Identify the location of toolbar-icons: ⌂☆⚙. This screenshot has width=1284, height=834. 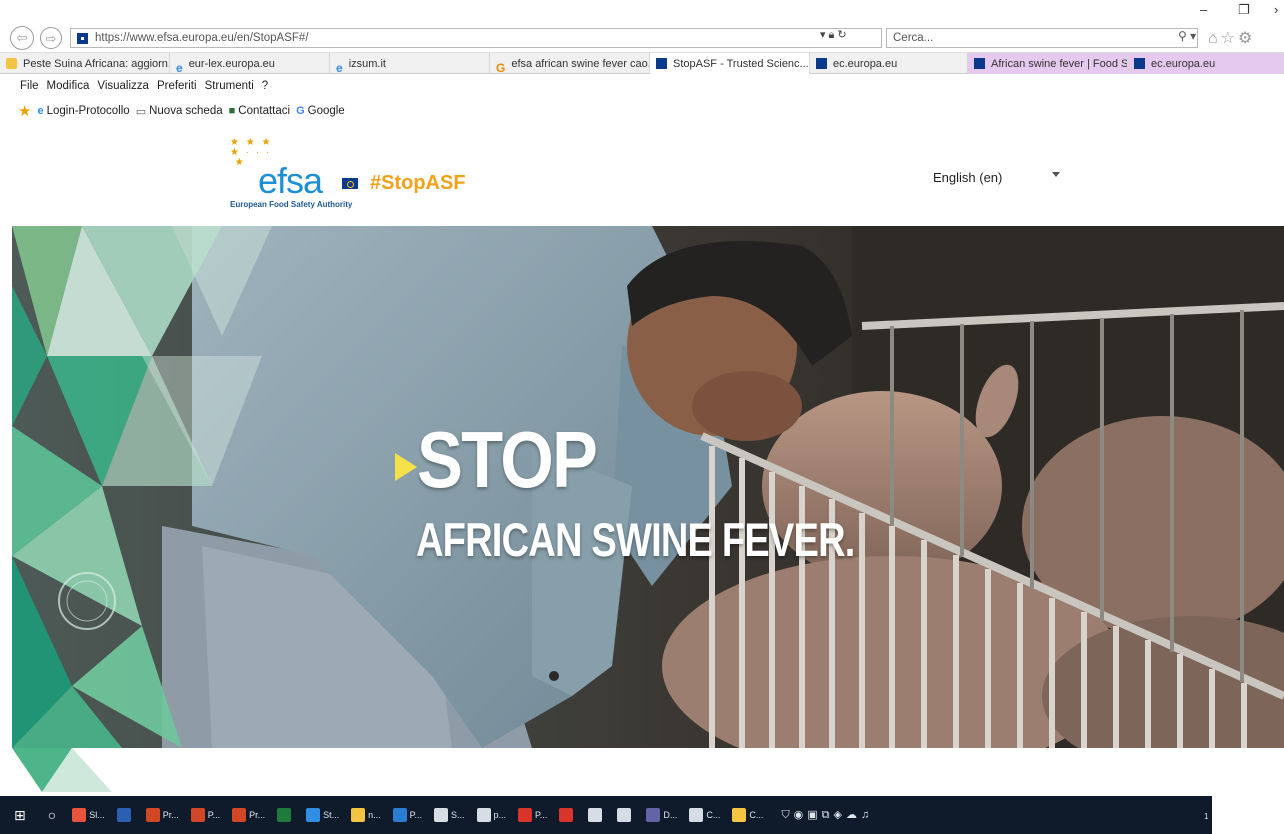
(1231, 38).